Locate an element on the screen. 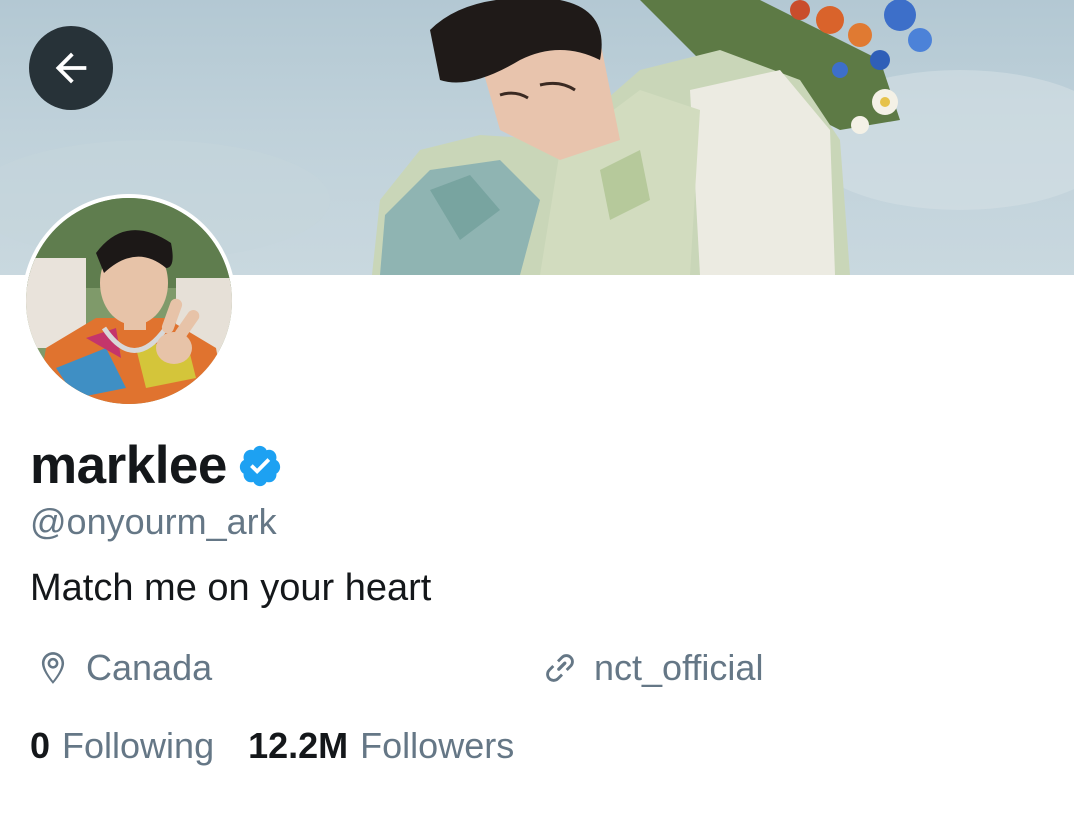 The image size is (1074, 830). link-icon is located at coordinates (560, 668).